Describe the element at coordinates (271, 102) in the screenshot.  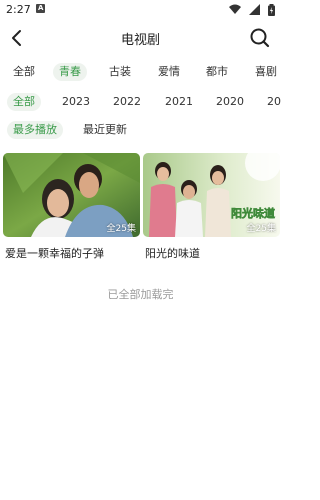
I see `year-chip-2019: 20` at that location.